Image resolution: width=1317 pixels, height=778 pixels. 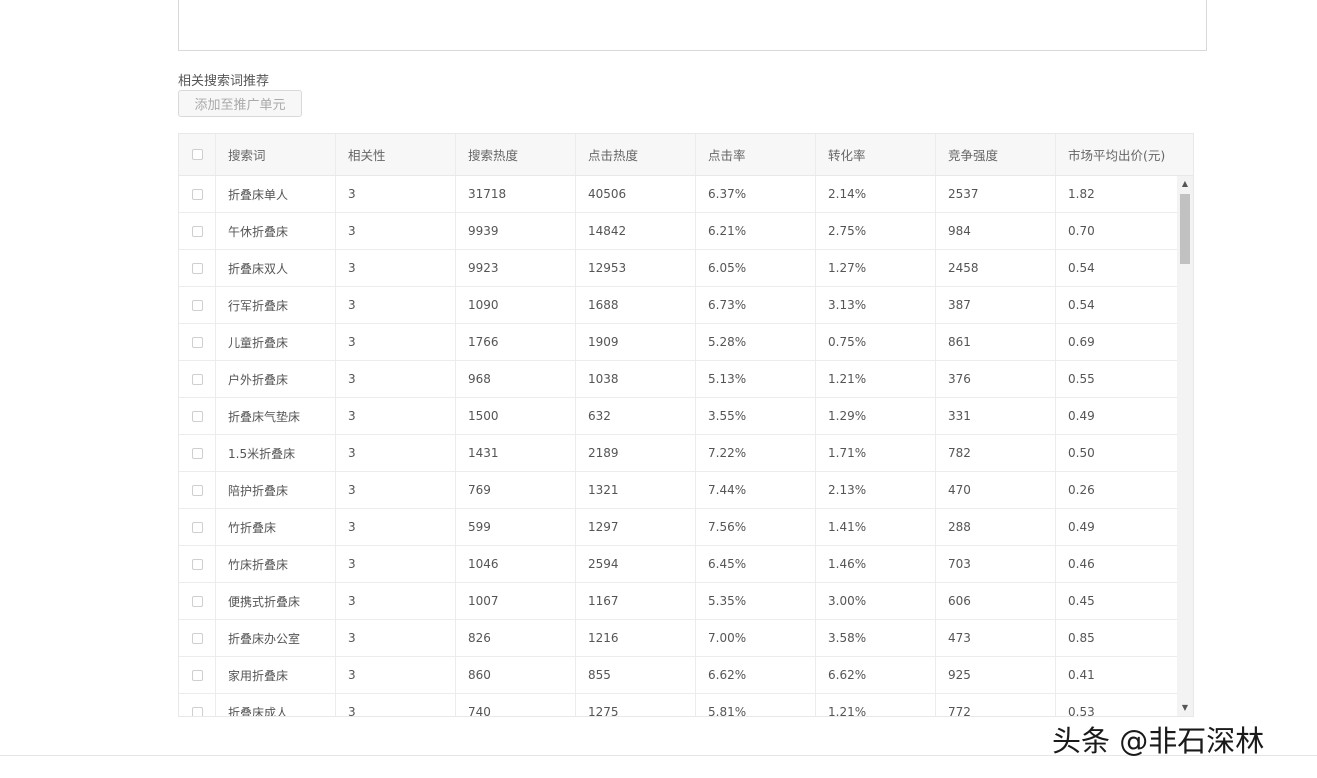 I want to click on column-header-search-heat: 搜索热度, so click(x=516, y=154).